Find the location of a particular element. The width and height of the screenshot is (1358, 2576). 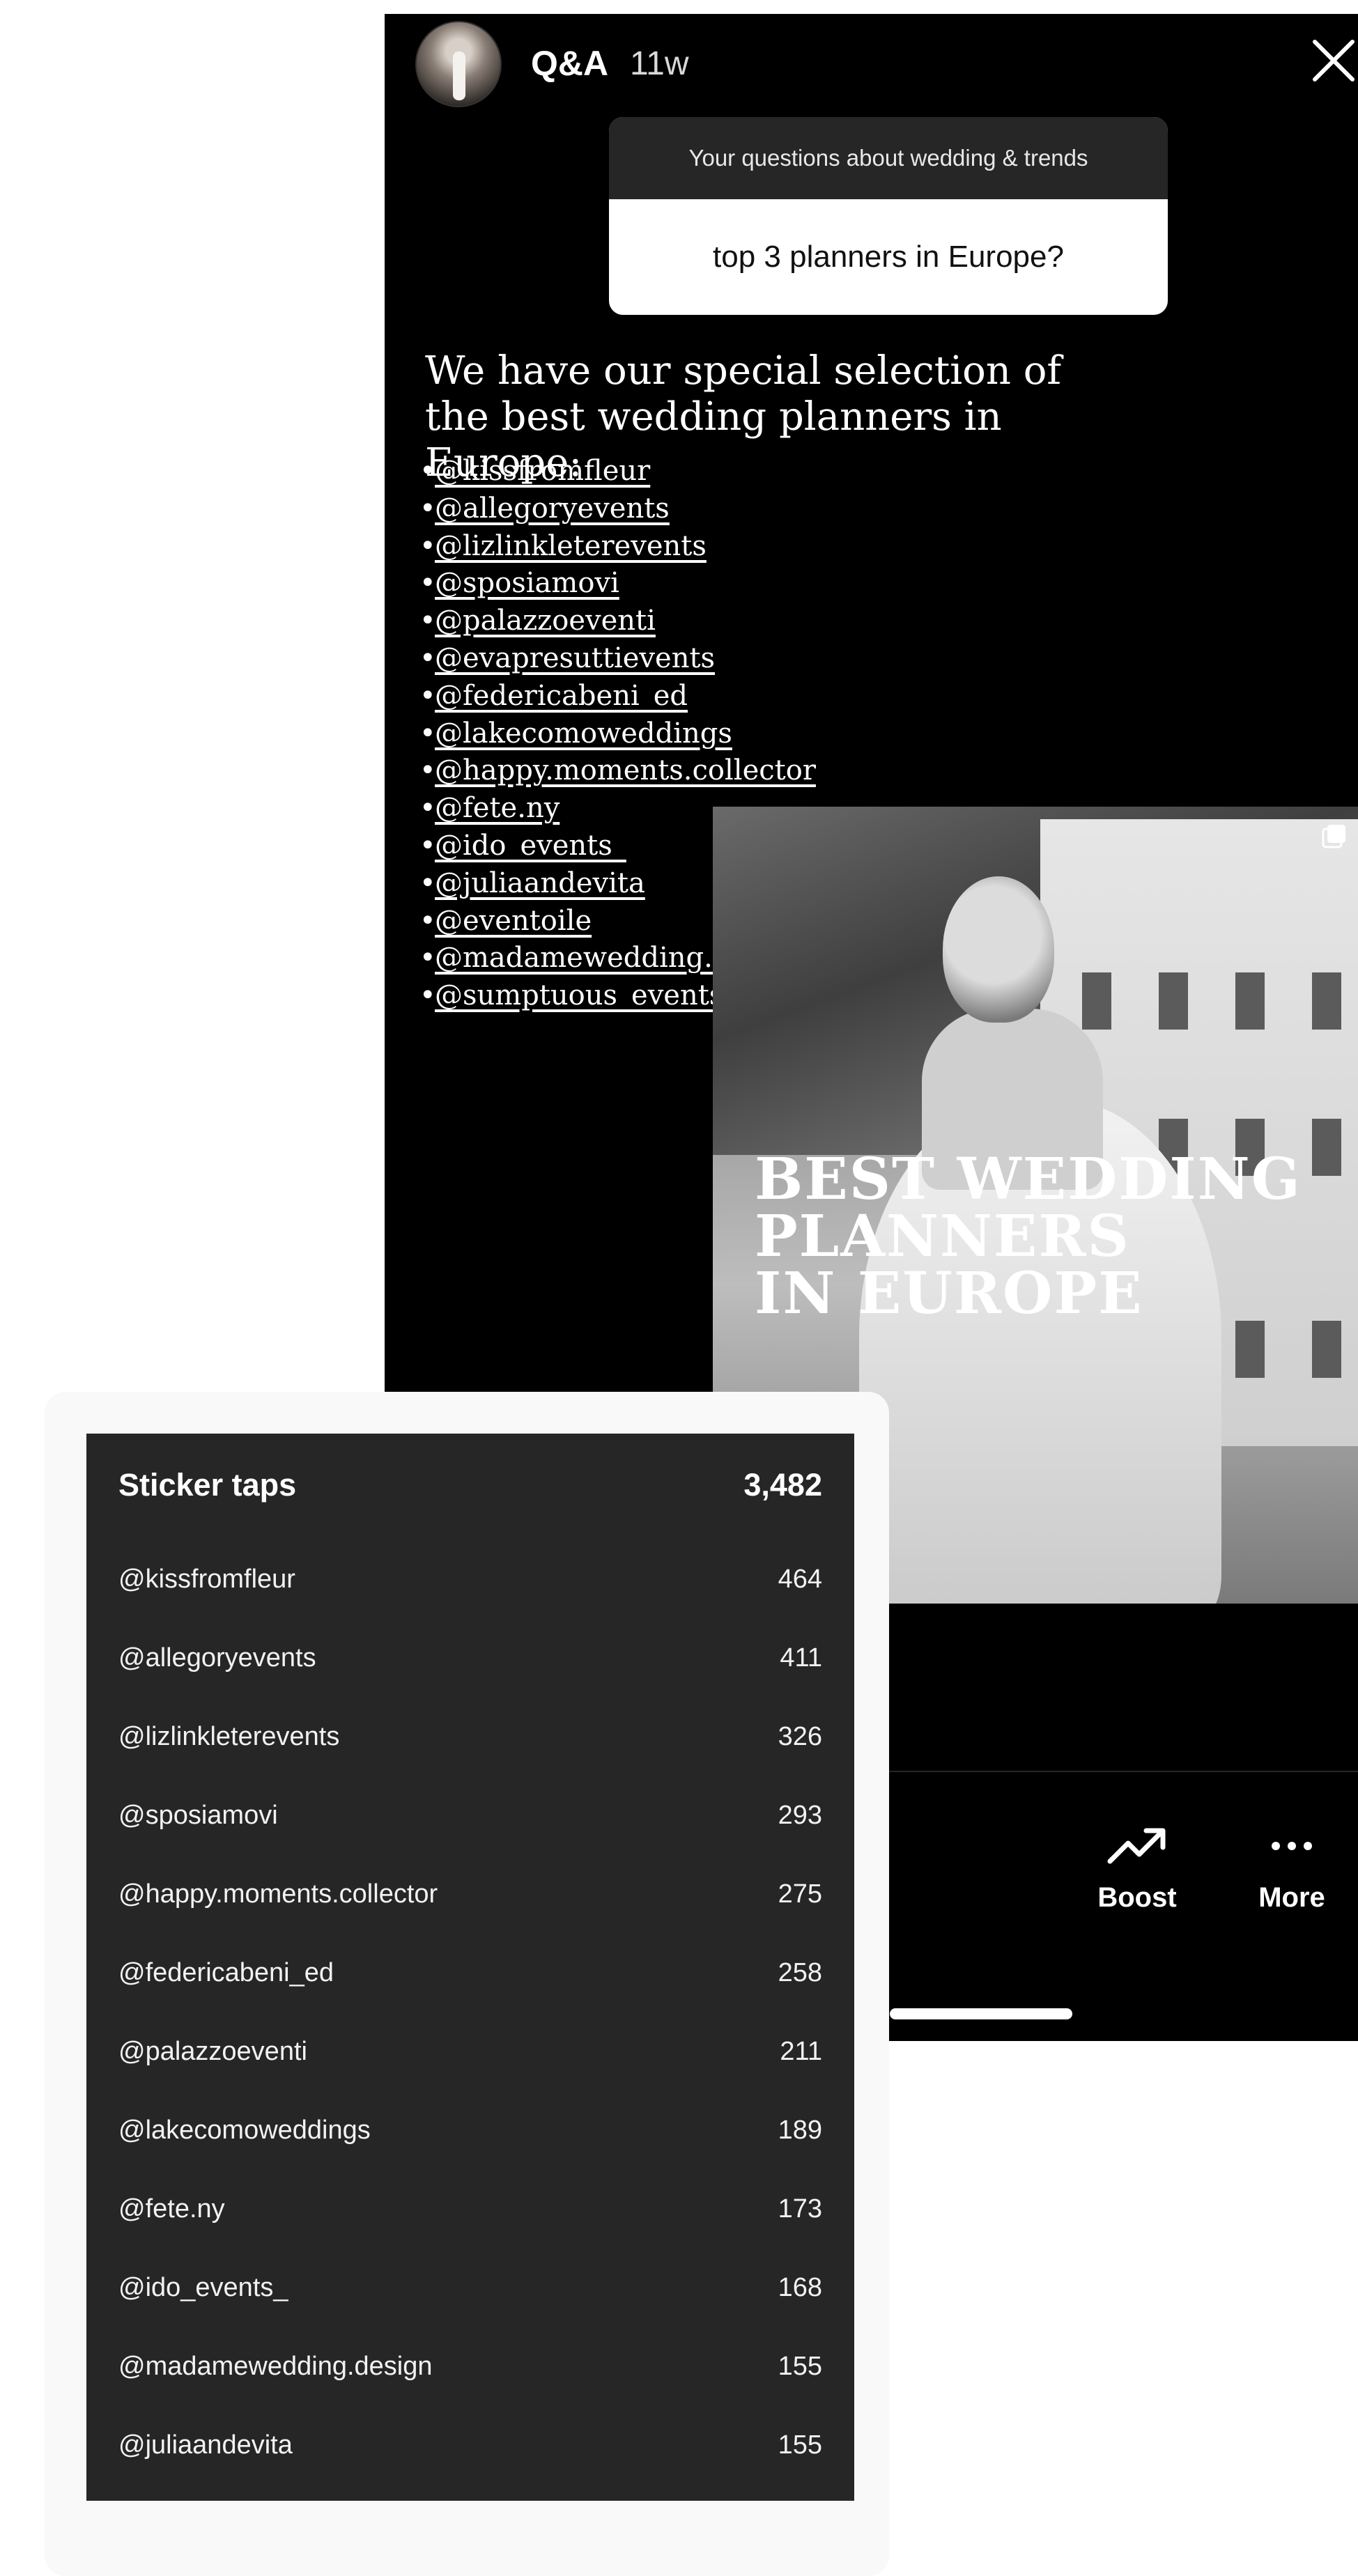

row-handle: @sposiamovi is located at coordinates (198, 1815).